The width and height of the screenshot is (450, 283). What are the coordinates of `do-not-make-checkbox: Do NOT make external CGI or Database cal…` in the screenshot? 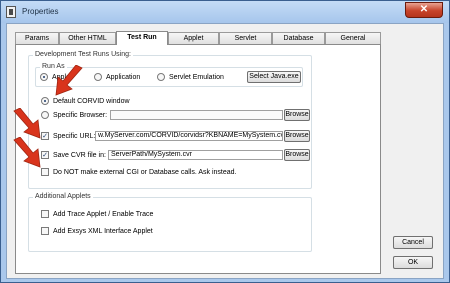 It's located at (139, 172).